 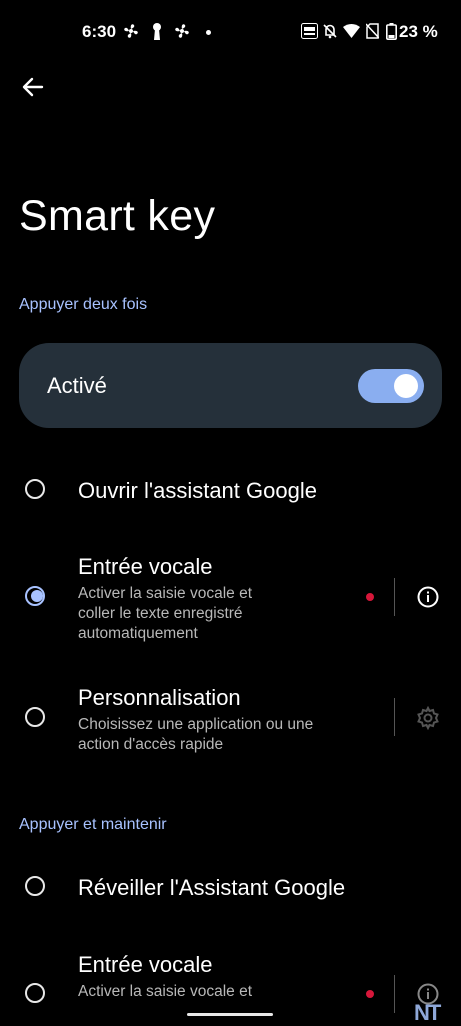 I want to click on watermark-logo: NT, so click(x=427, y=1012).